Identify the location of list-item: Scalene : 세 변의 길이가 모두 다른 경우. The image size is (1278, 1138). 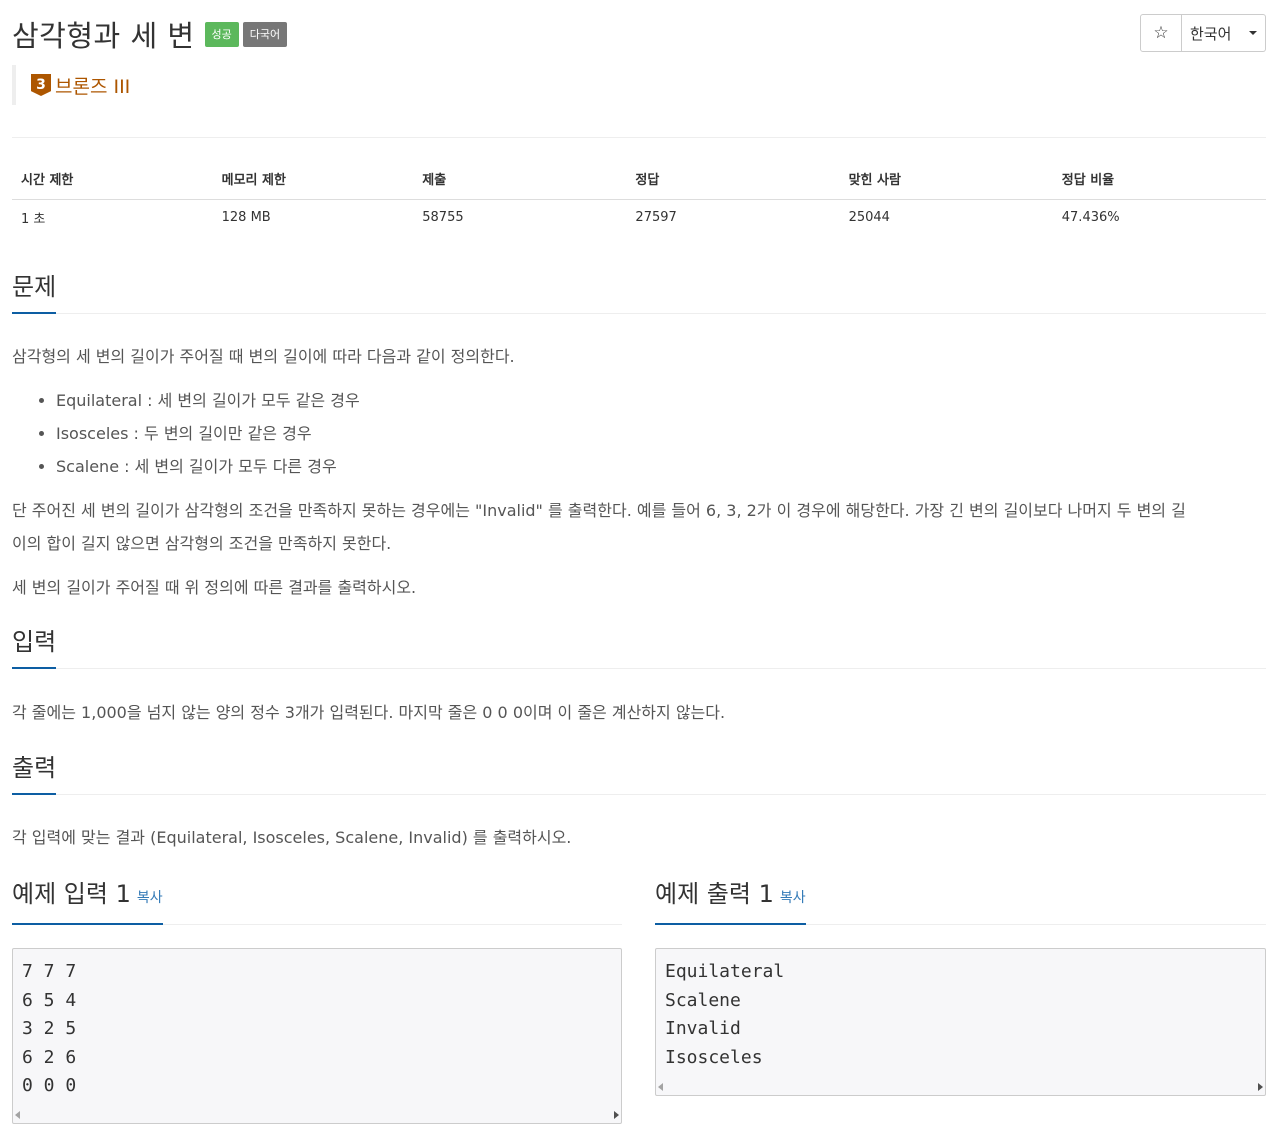
(208, 466).